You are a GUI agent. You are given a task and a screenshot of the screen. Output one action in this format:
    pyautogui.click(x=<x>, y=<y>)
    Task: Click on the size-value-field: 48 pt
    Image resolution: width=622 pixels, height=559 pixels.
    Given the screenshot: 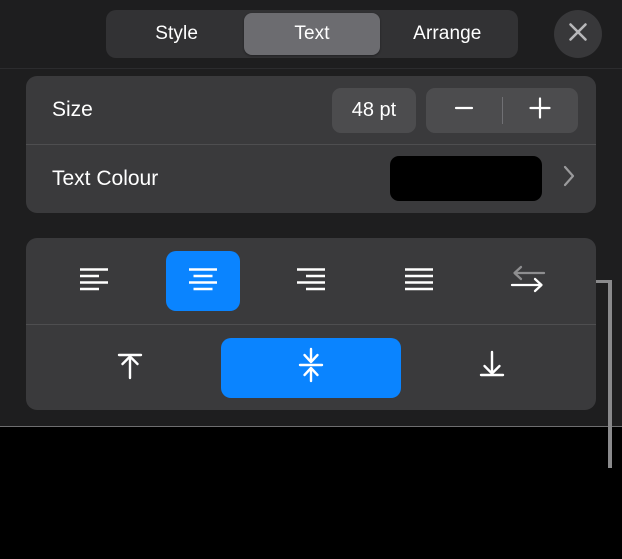 What is the action you would take?
    pyautogui.click(x=374, y=110)
    